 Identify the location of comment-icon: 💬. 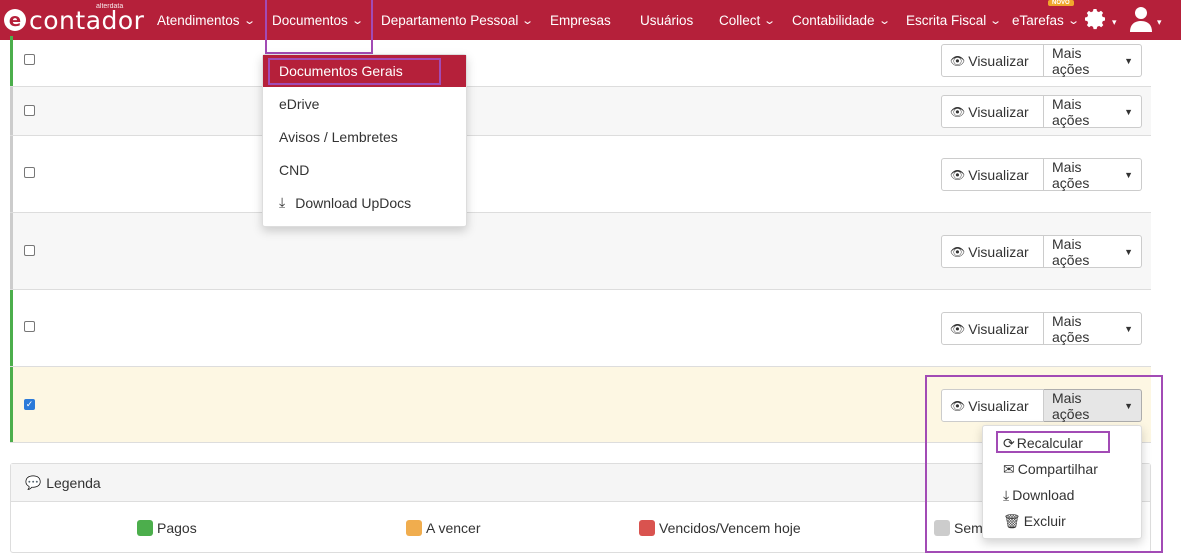
(33, 482).